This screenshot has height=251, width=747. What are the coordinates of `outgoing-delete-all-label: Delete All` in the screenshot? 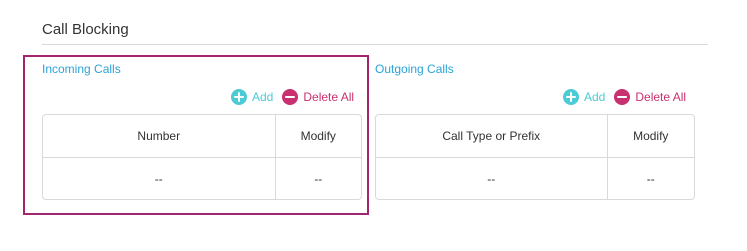 It's located at (661, 97).